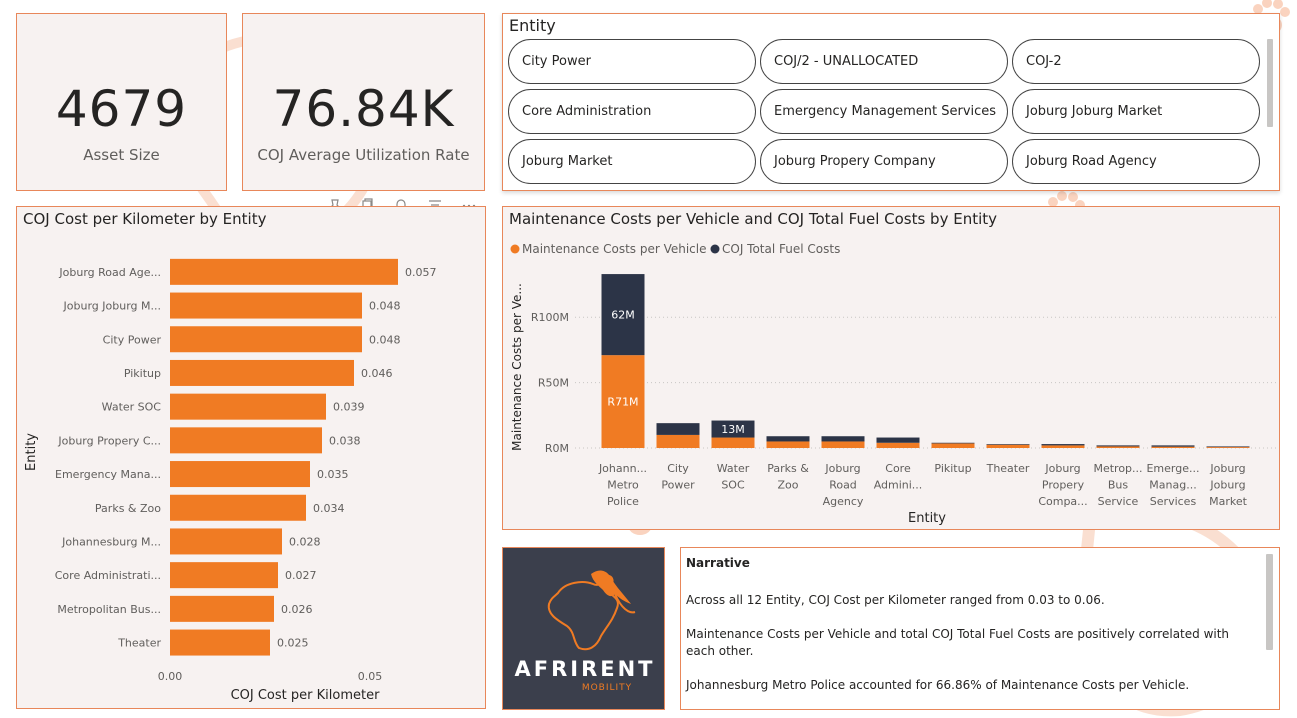 The height and width of the screenshot is (718, 1297). What do you see at coordinates (585, 631) in the screenshot?
I see `afrirent-logo: AFRIRENT MOBILITY` at bounding box center [585, 631].